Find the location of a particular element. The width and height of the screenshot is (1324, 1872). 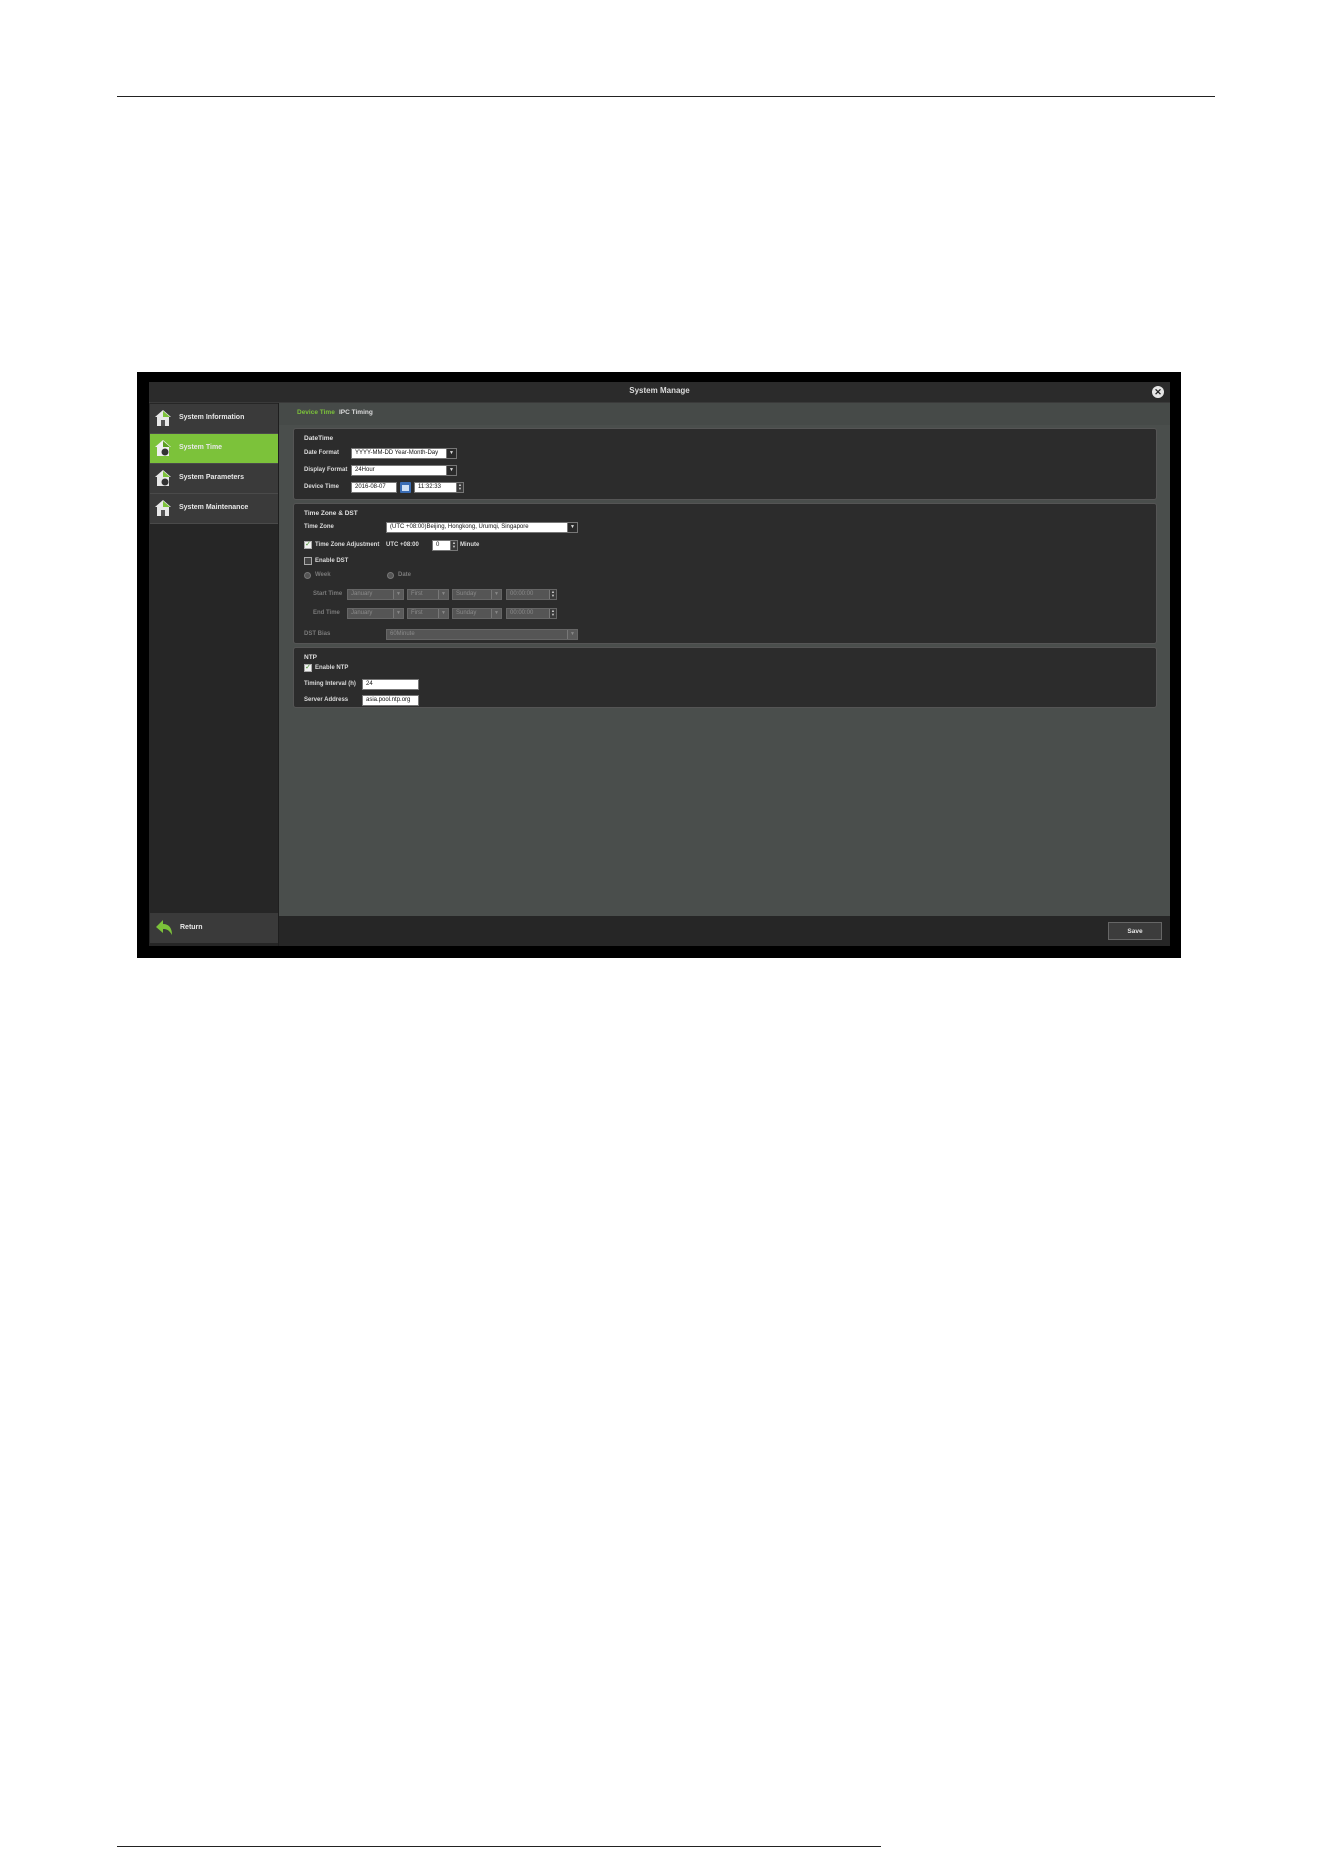

device-time-input: 11:32:33 ▲ ▼ is located at coordinates (439, 487).